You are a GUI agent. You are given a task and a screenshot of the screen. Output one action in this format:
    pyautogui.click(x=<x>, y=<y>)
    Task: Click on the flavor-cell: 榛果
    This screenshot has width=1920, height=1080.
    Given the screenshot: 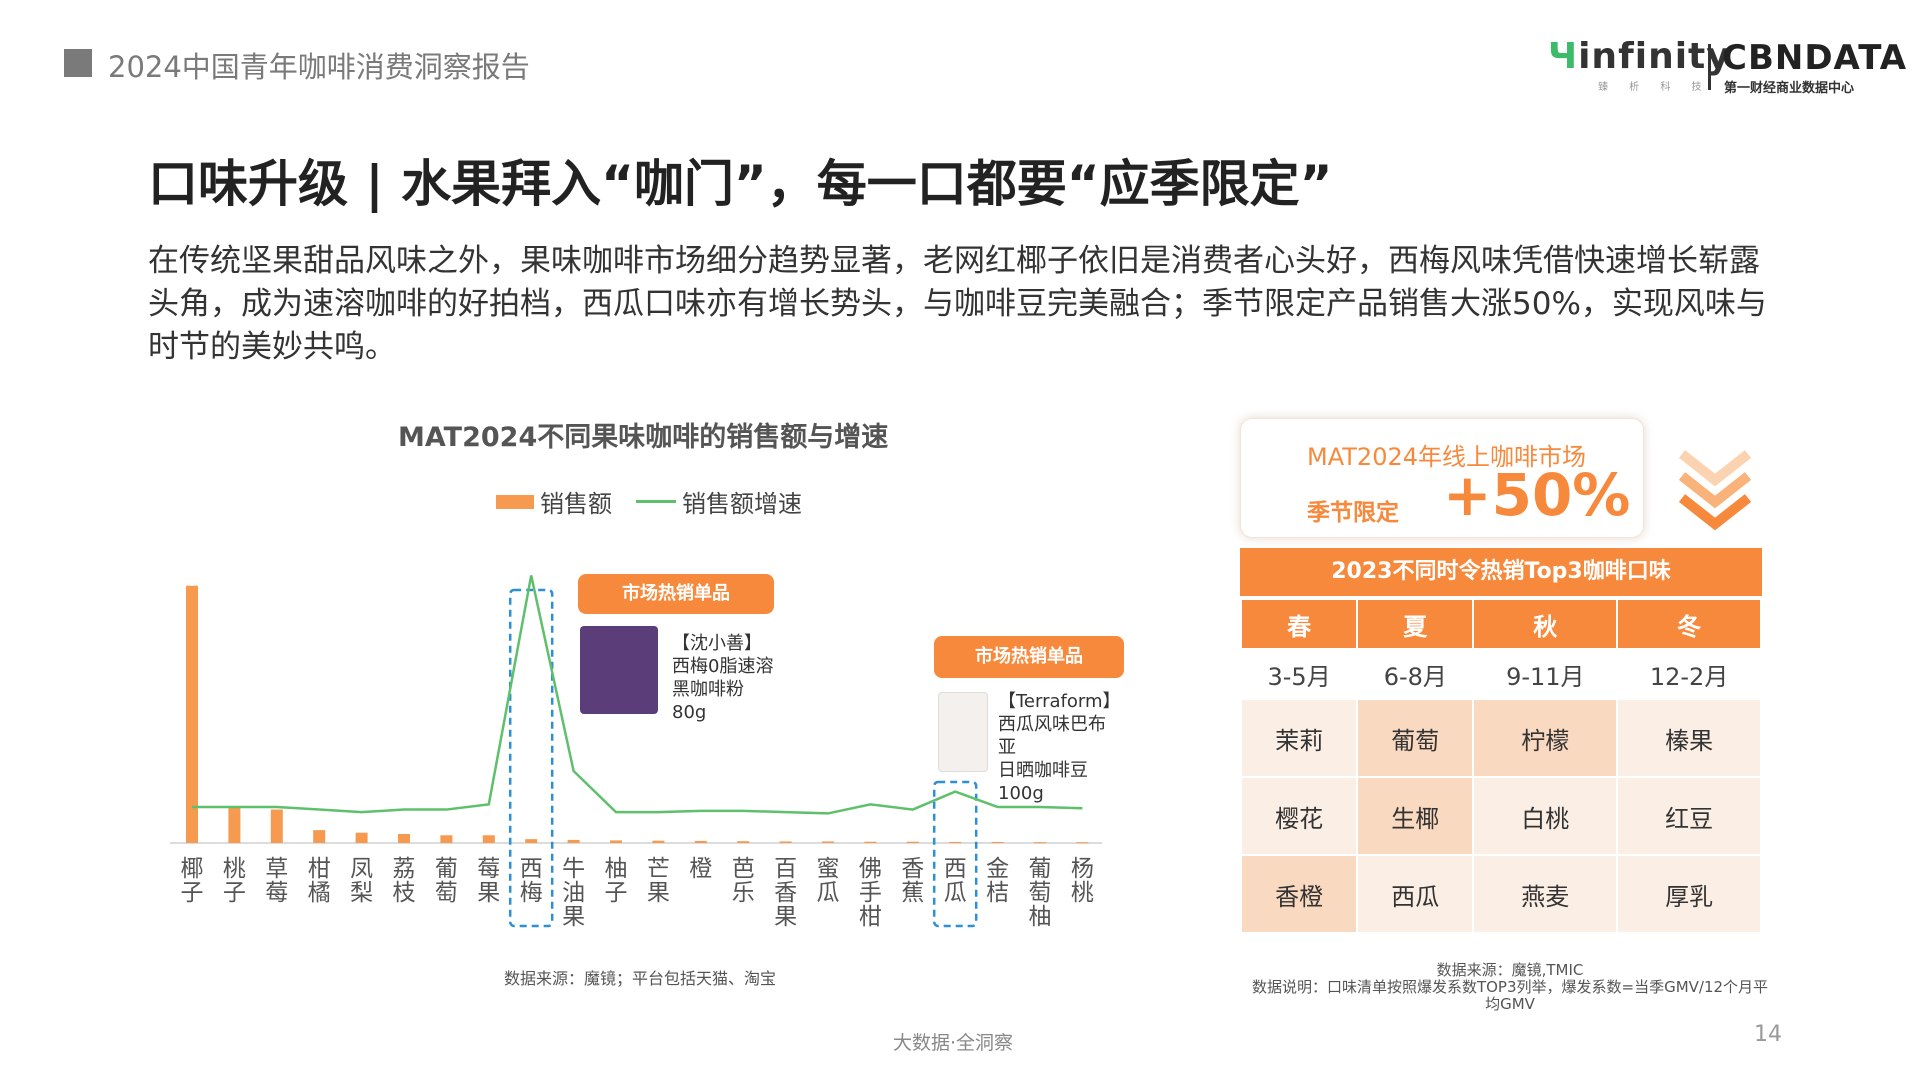 What is the action you would take?
    pyautogui.click(x=1689, y=738)
    